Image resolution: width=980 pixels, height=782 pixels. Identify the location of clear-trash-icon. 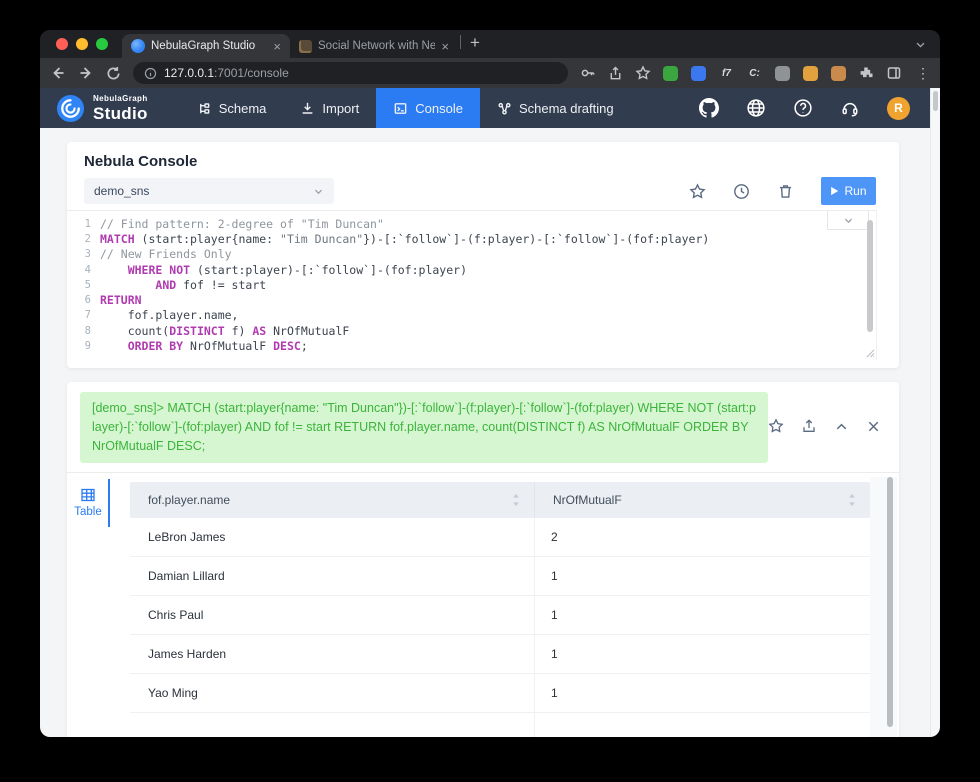
(785, 191).